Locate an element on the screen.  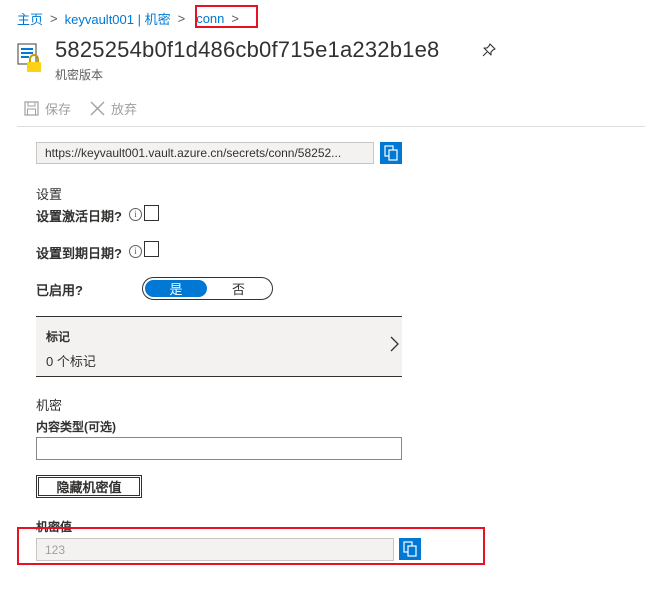
chevron-right-icon is located at coordinates (394, 344).